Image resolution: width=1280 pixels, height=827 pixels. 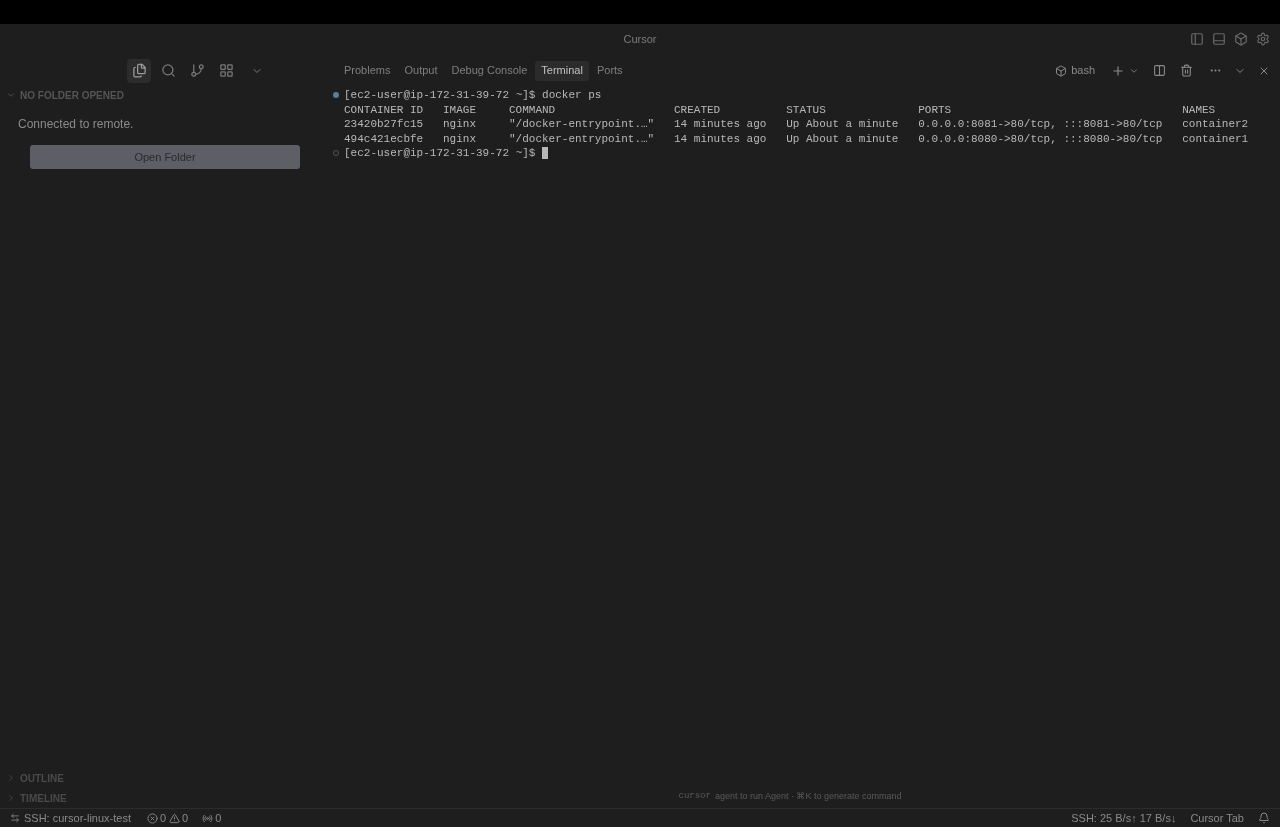 I want to click on open-folder-button: Open Folder, so click(x=165, y=157).